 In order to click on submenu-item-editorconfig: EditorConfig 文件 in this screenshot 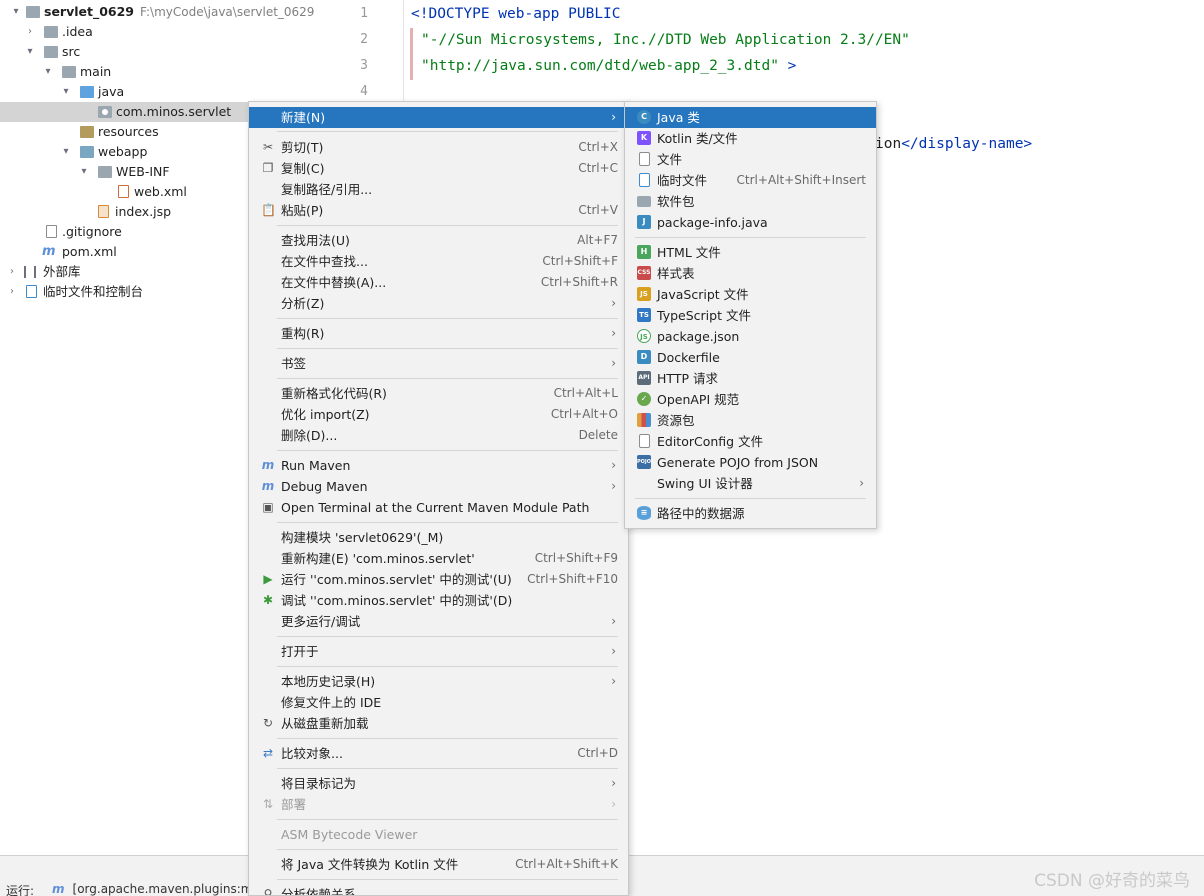, I will do `click(750, 441)`.